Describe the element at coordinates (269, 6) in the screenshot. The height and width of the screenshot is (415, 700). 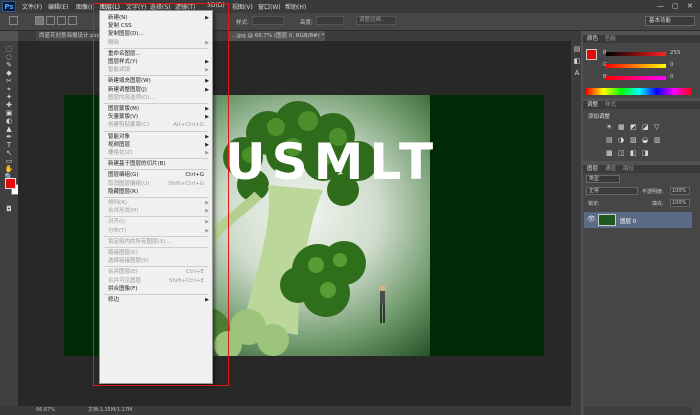
I see `menu-9: 窗口(W)` at that location.